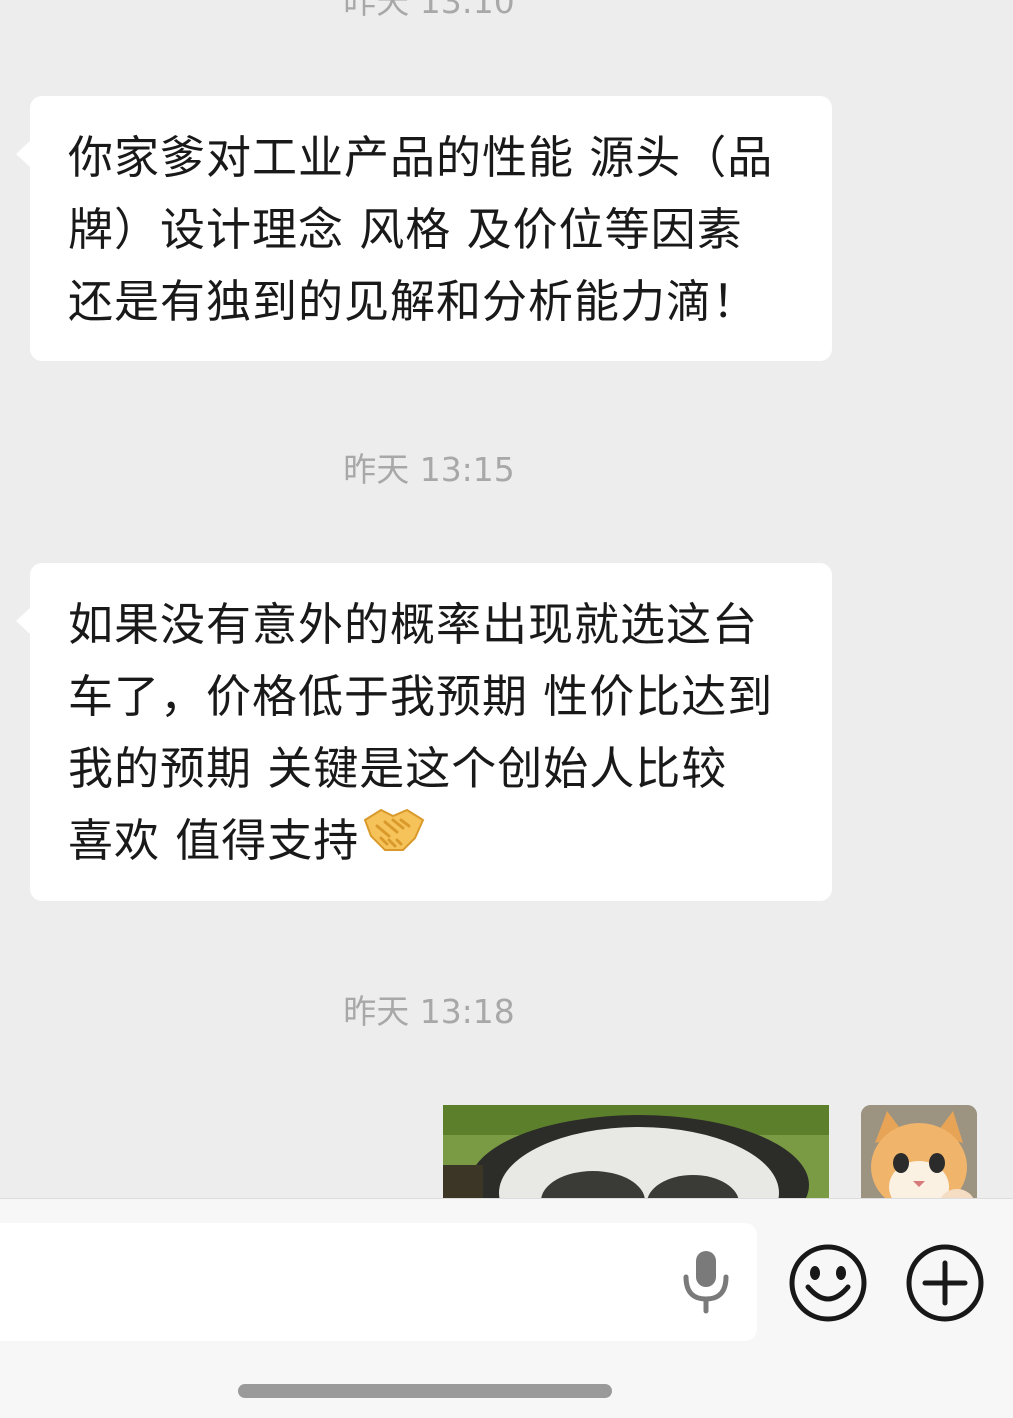  Describe the element at coordinates (394, 840) in the screenshot. I see `handshake-emoji-icon` at that location.